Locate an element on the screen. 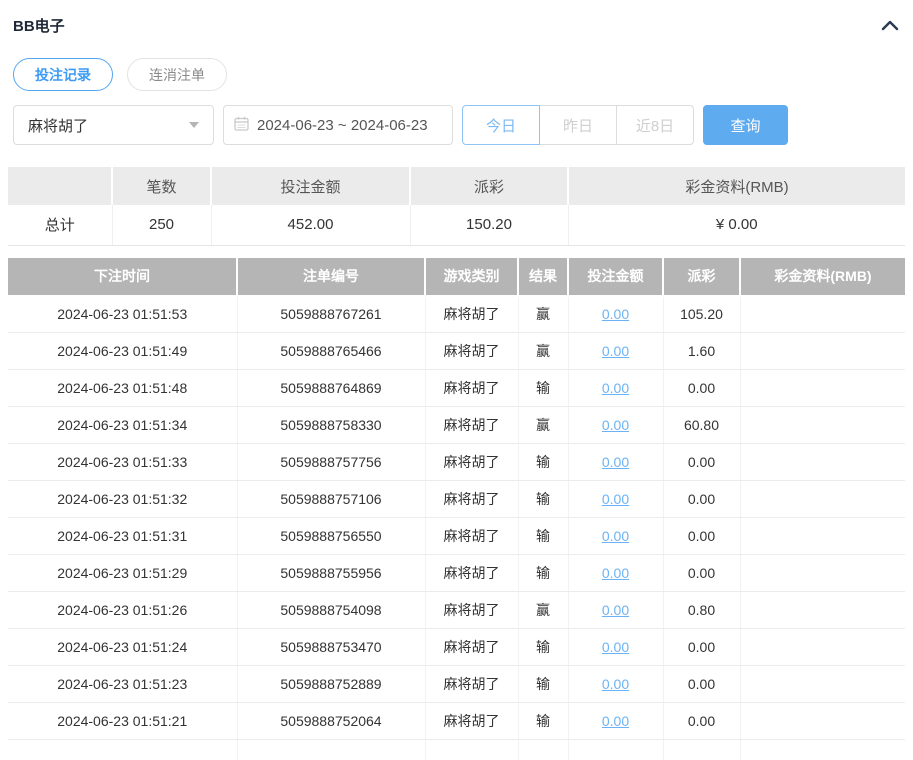 The height and width of the screenshot is (760, 913). cell-bet-time: 2024-06-23 01:51:23 is located at coordinates (123, 684).